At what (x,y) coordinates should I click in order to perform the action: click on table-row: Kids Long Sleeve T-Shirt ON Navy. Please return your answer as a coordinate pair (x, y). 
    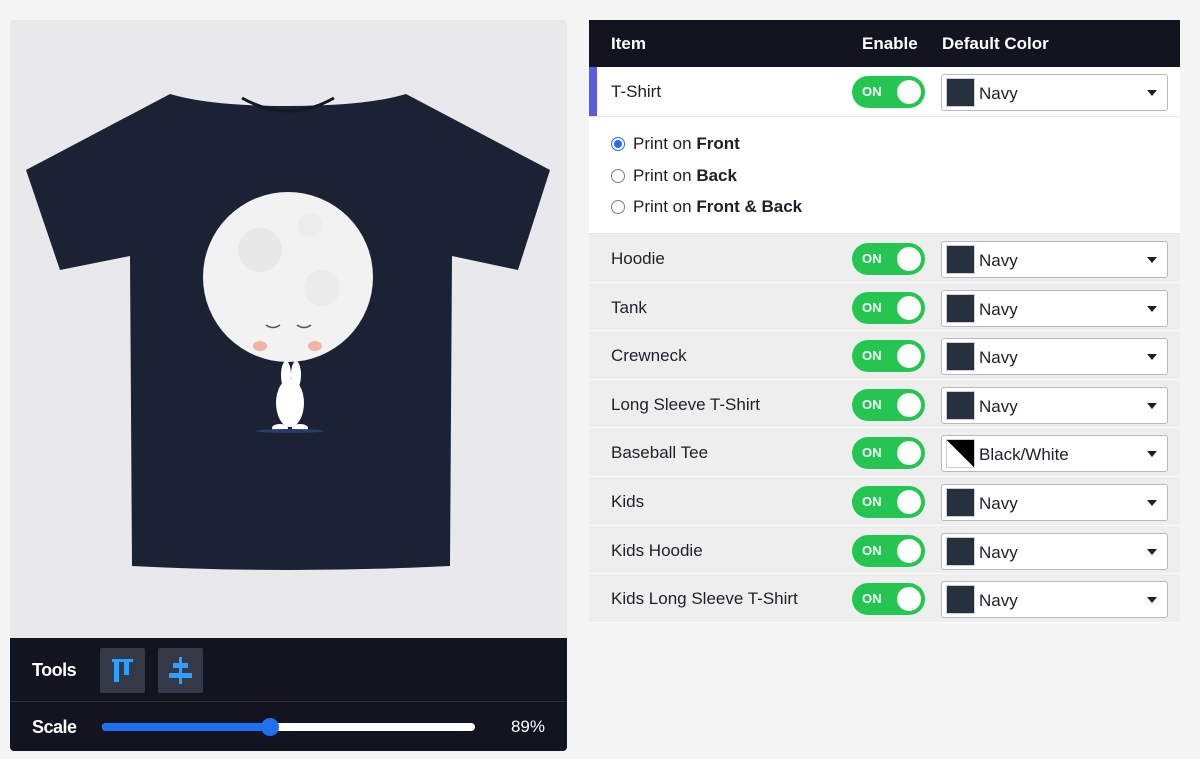
    Looking at the image, I should click on (884, 598).